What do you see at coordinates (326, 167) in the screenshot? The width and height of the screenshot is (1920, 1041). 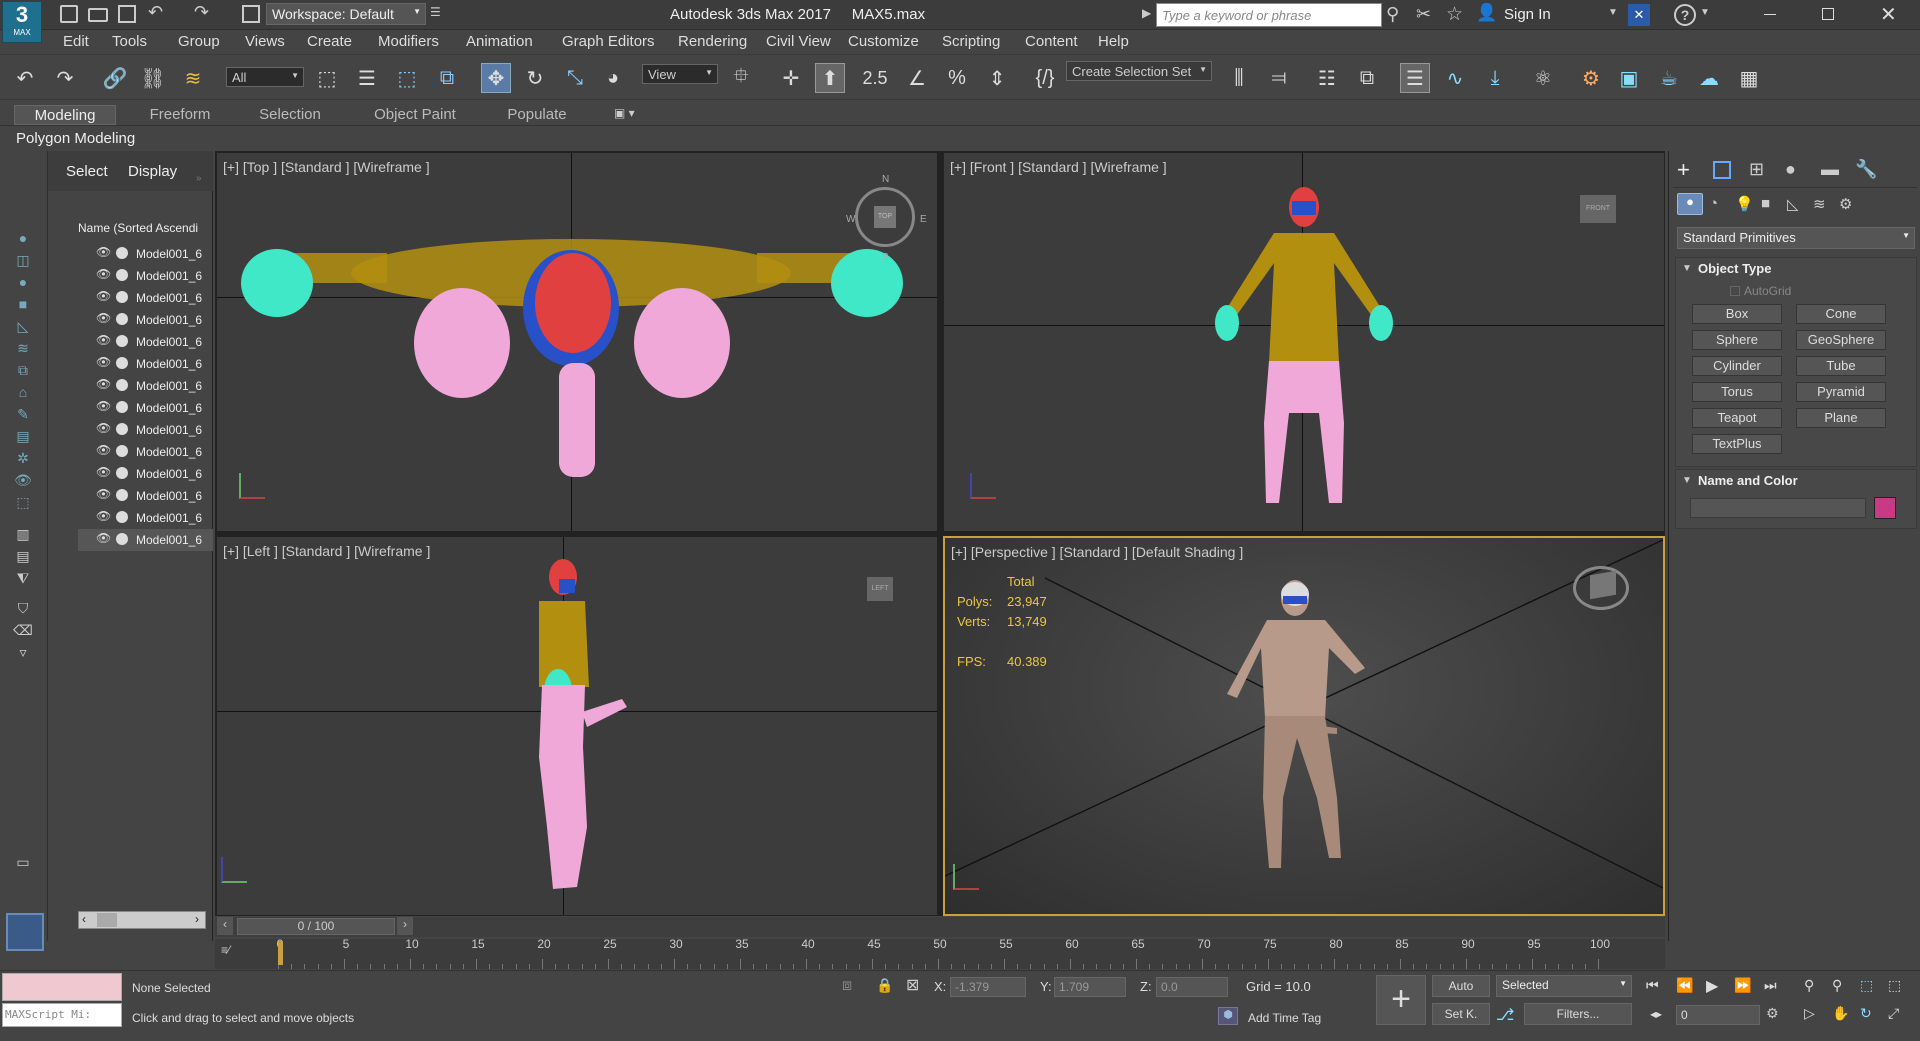 I see `viewport-top-label: [+] [Top ] [Standard ] [Wireframe ]` at bounding box center [326, 167].